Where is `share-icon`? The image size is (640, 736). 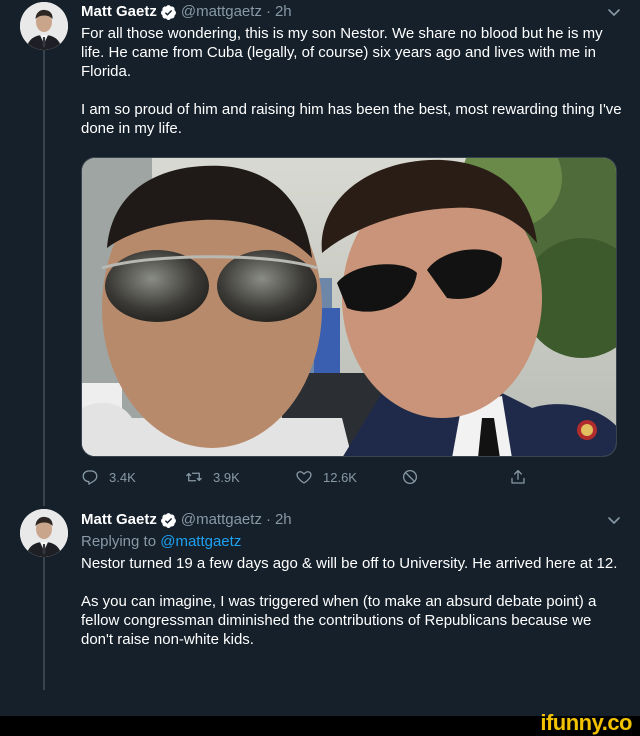
share-icon is located at coordinates (518, 476).